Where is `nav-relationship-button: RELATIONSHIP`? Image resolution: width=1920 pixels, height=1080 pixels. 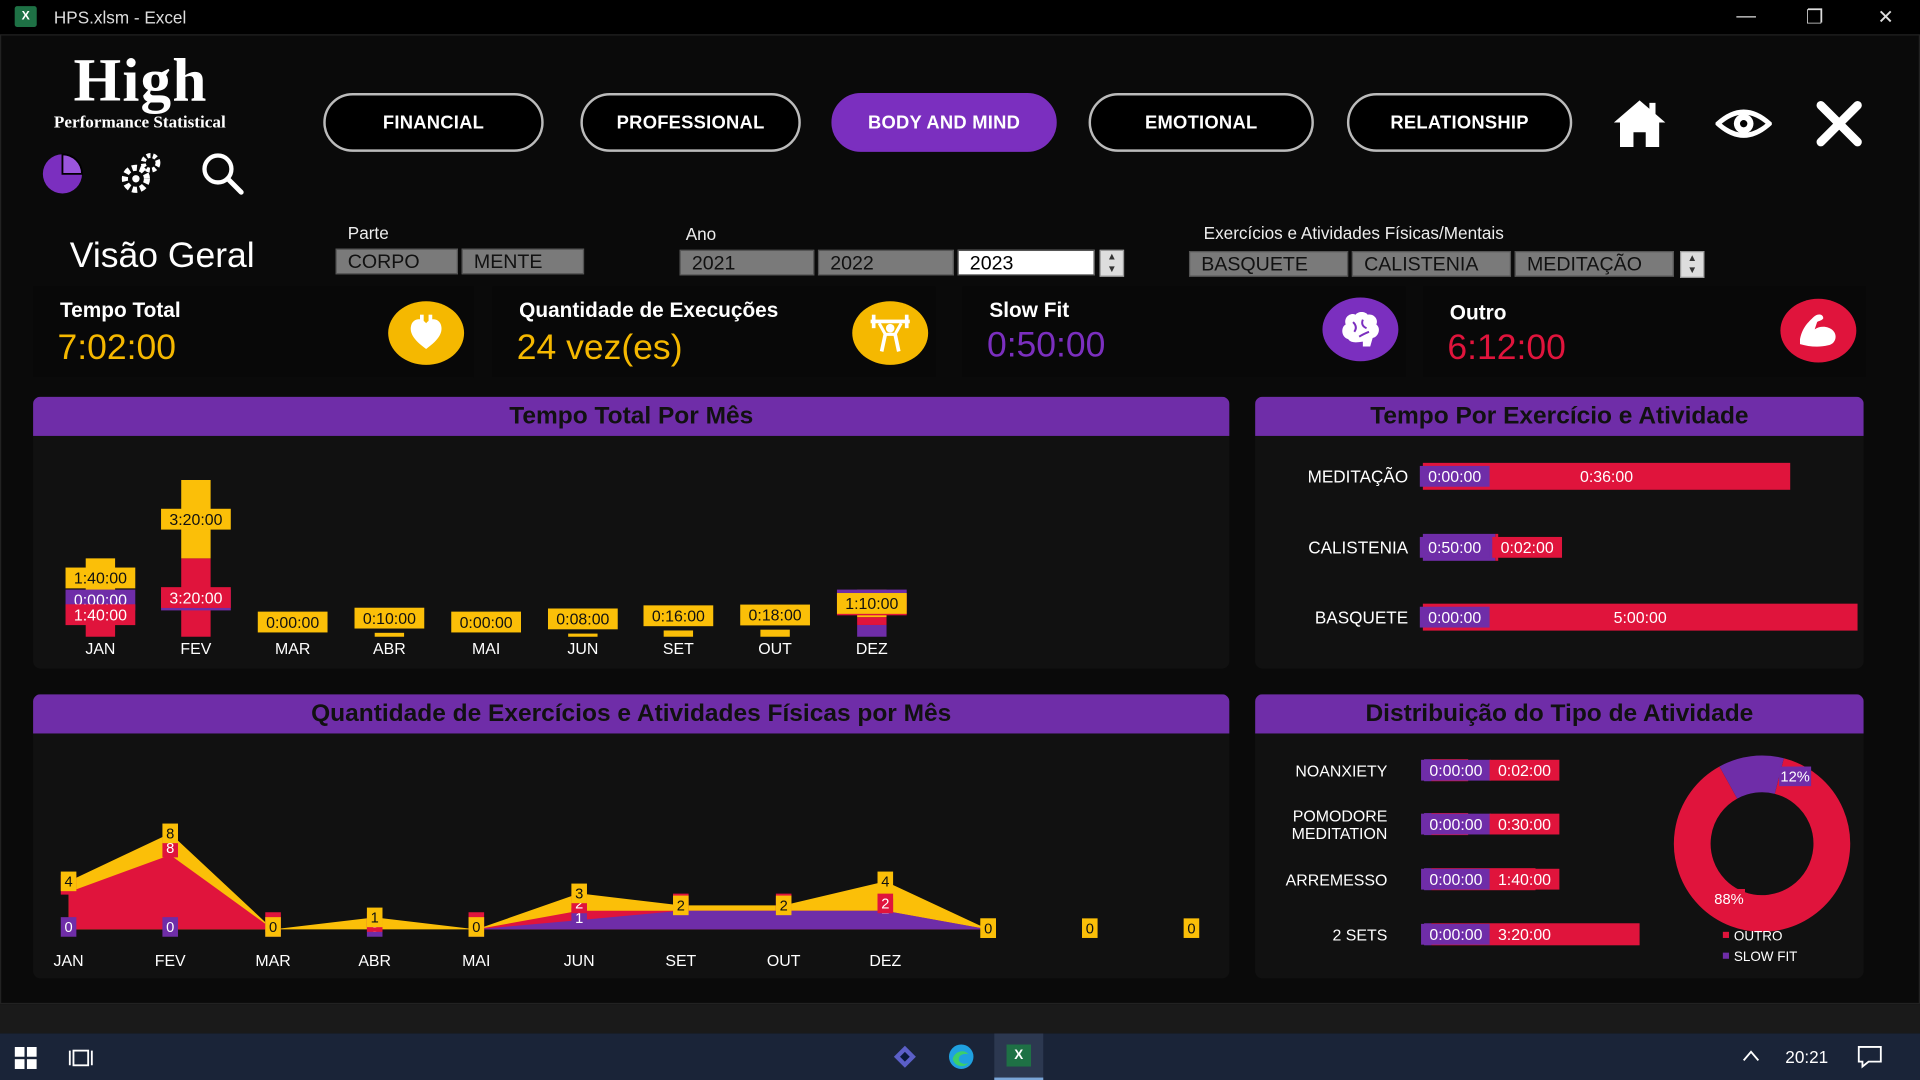
nav-relationship-button: RELATIONSHIP is located at coordinates (1459, 122).